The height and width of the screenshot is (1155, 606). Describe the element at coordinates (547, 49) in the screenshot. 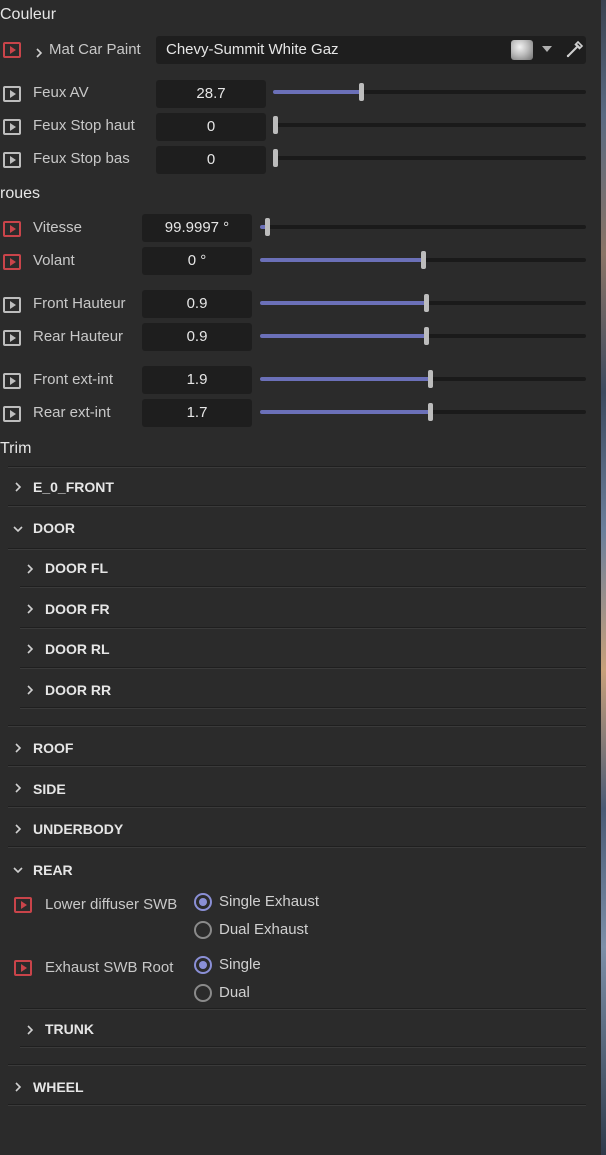

I see `dropdown-caret-icon` at that location.